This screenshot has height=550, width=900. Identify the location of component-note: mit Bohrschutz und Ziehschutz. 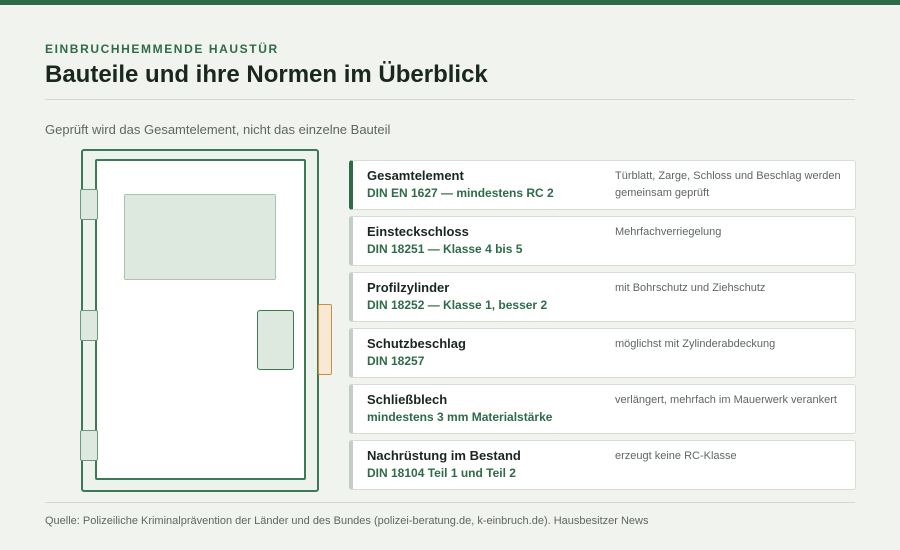
(690, 288).